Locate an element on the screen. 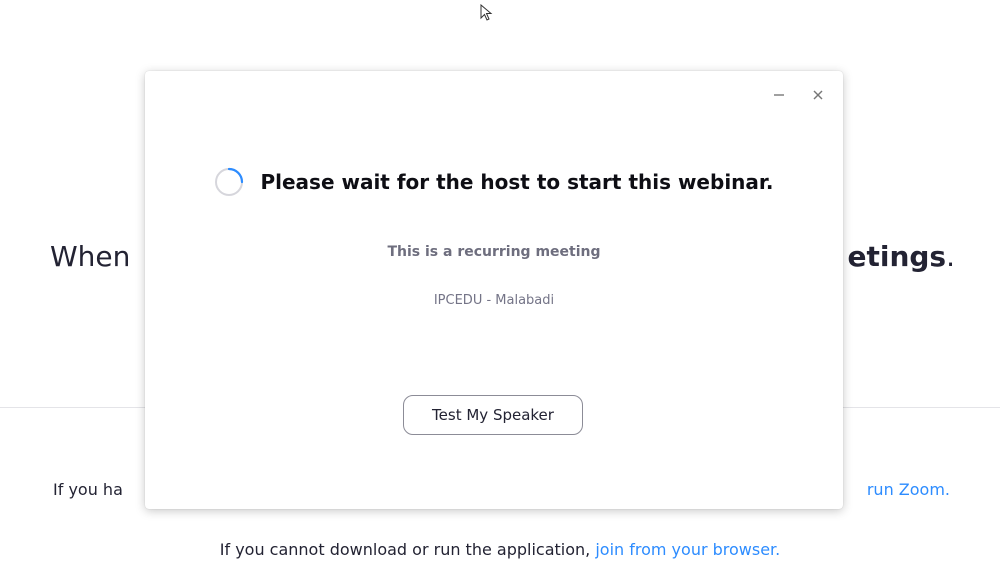 The width and height of the screenshot is (1000, 576). download-instructions-text: If you ha is located at coordinates (88, 489).